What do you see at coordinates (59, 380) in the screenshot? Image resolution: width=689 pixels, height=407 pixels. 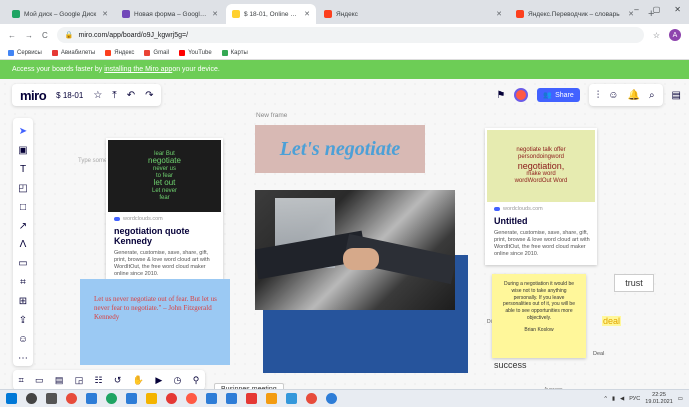 I see `chat-icon: ▤` at bounding box center [59, 380].